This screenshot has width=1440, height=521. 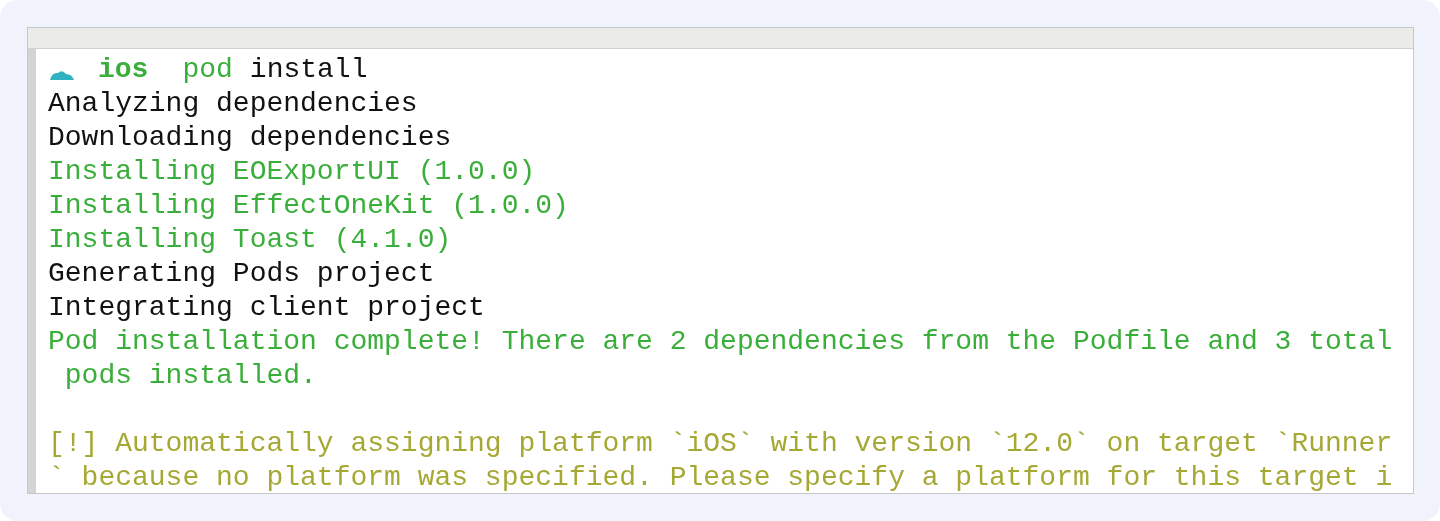 I want to click on output-line: ` because no platform was specified. Please specify a platform for this target i, so click(x=720, y=478).